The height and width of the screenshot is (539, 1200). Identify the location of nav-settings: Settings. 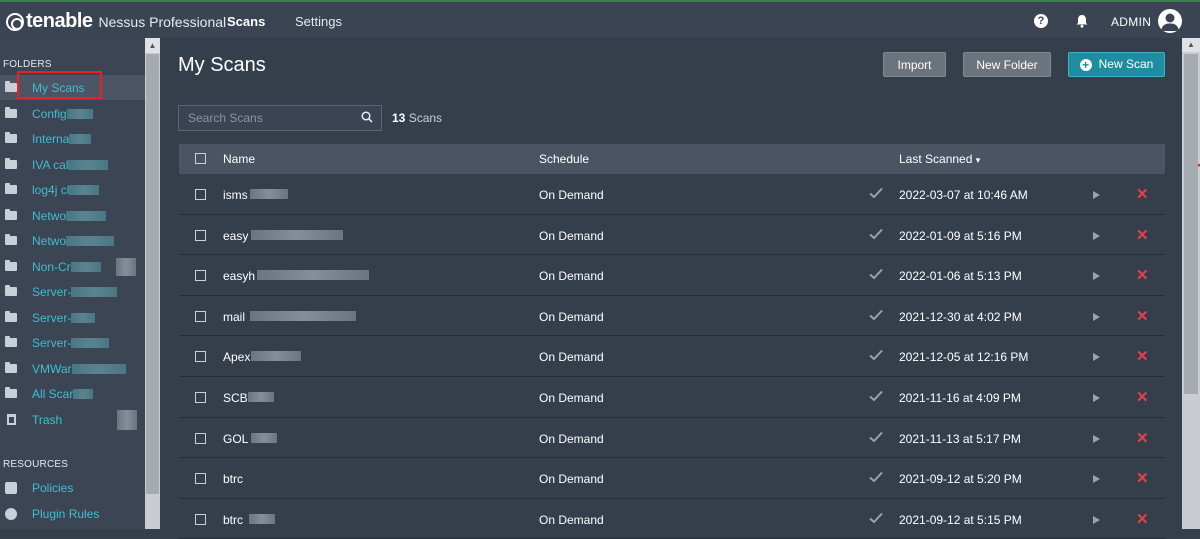
(318, 21).